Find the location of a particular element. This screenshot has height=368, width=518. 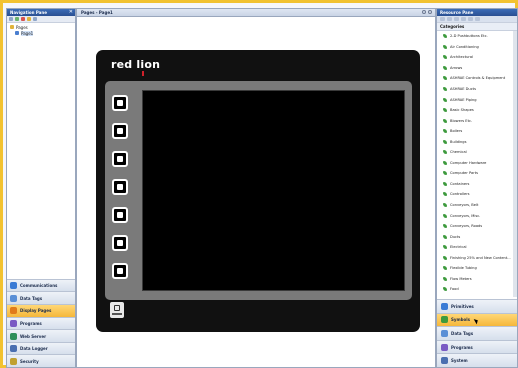

nav-button-data-logger: Data Logger is located at coordinates (41, 348).